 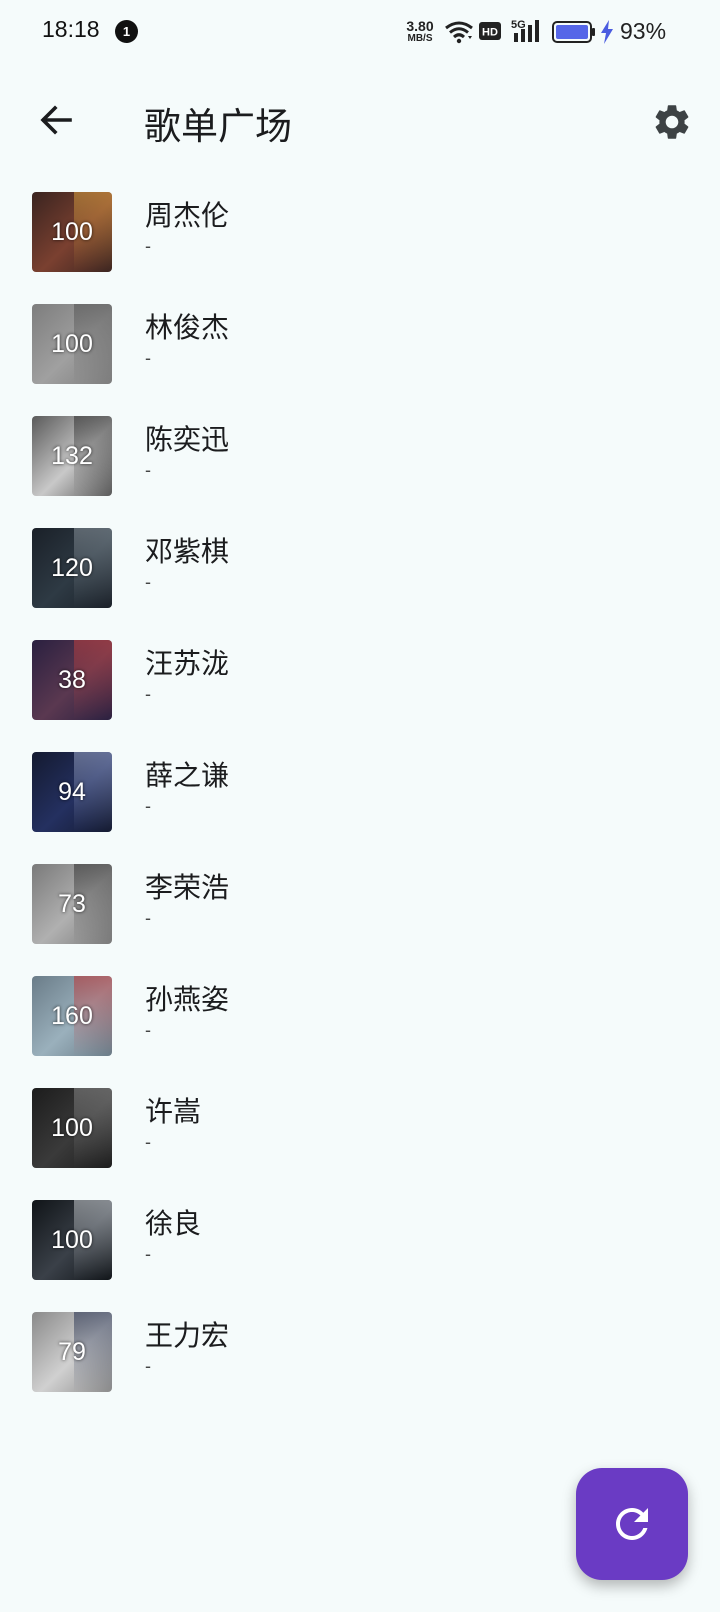 I want to click on playlist-cover: 132, so click(x=72, y=456).